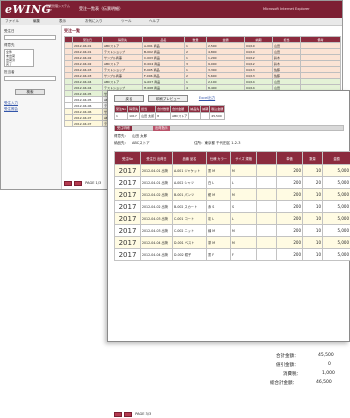 This screenshot has width=350, height=418. Describe the element at coordinates (217, 143) in the screenshot. I see `delivery-address: 住所：東京都 千代田区 1-2-3` at that location.